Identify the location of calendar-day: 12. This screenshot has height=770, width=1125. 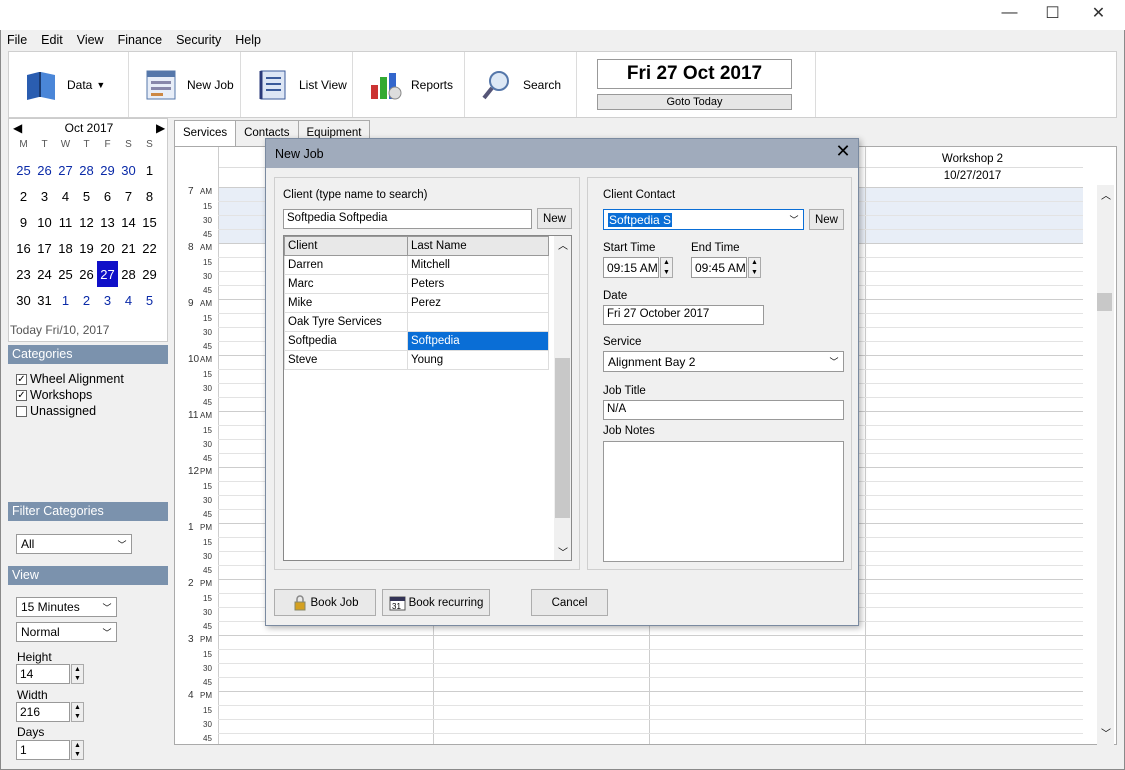
(86, 222).